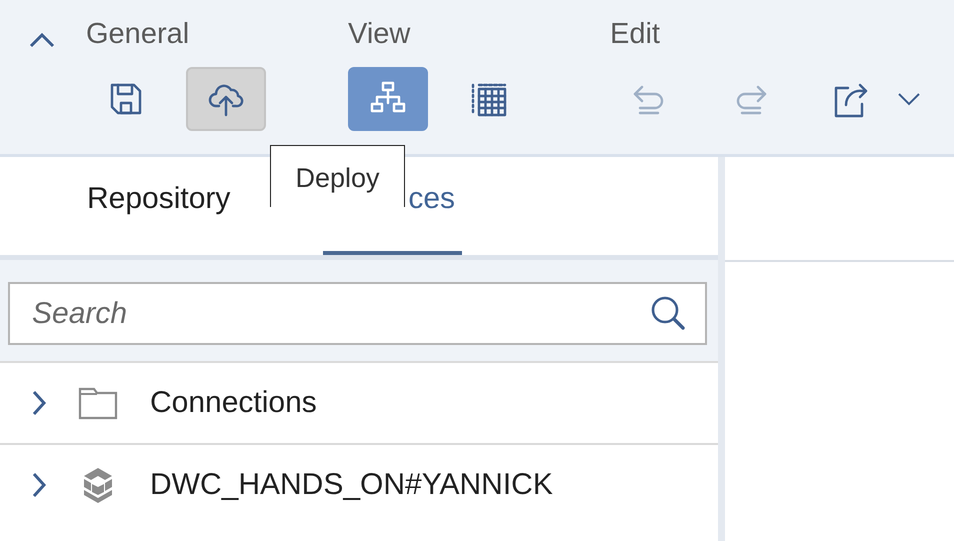  I want to click on group-label: Edit, so click(635, 34).